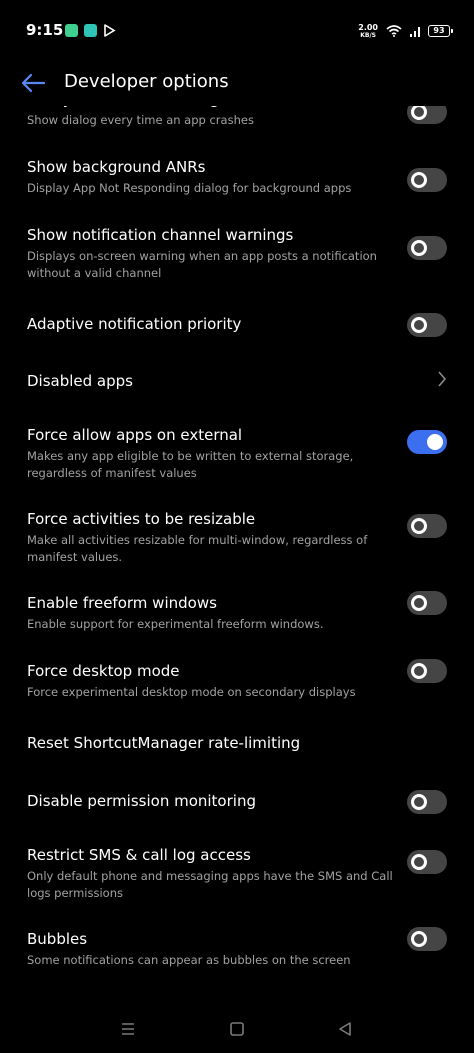 The image size is (474, 1053). I want to click on page-title: Developer options, so click(146, 81).